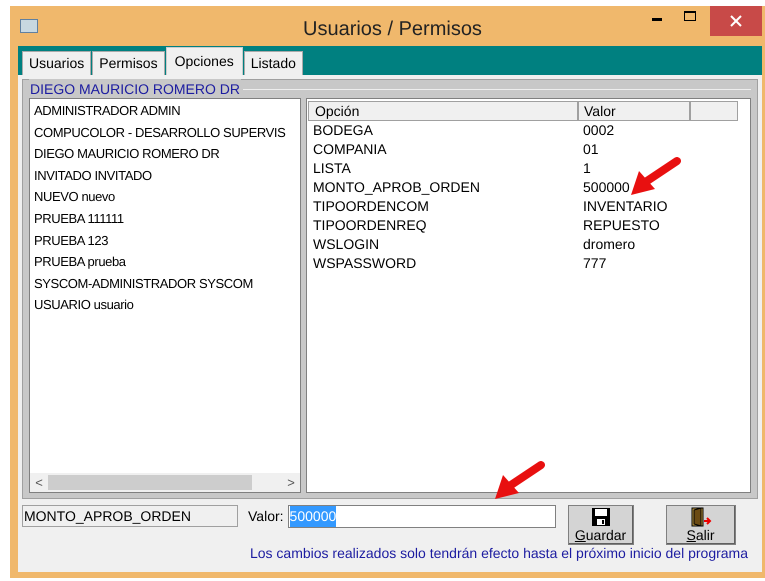 This screenshot has height=581, width=765. Describe the element at coordinates (204, 61) in the screenshot. I see `tab: Opciones` at that location.